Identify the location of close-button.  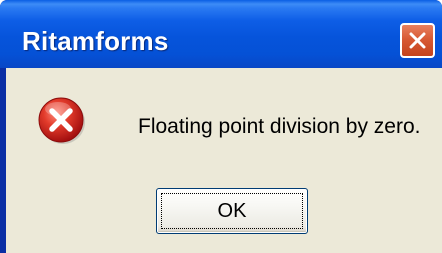
(417, 40).